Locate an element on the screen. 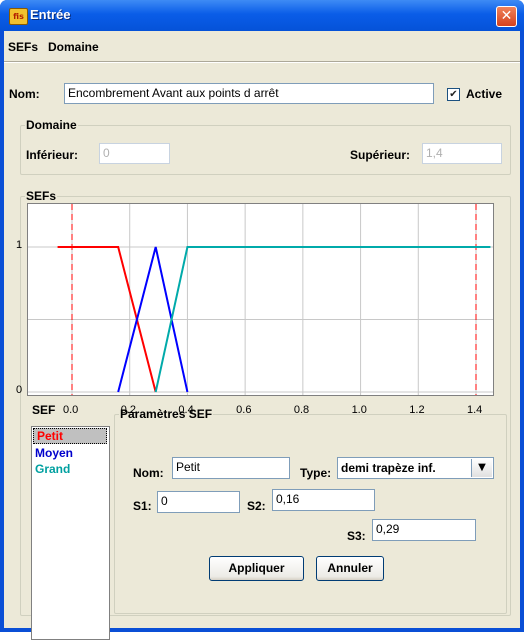  upper-bound-label: Supérieur: is located at coordinates (380, 155).